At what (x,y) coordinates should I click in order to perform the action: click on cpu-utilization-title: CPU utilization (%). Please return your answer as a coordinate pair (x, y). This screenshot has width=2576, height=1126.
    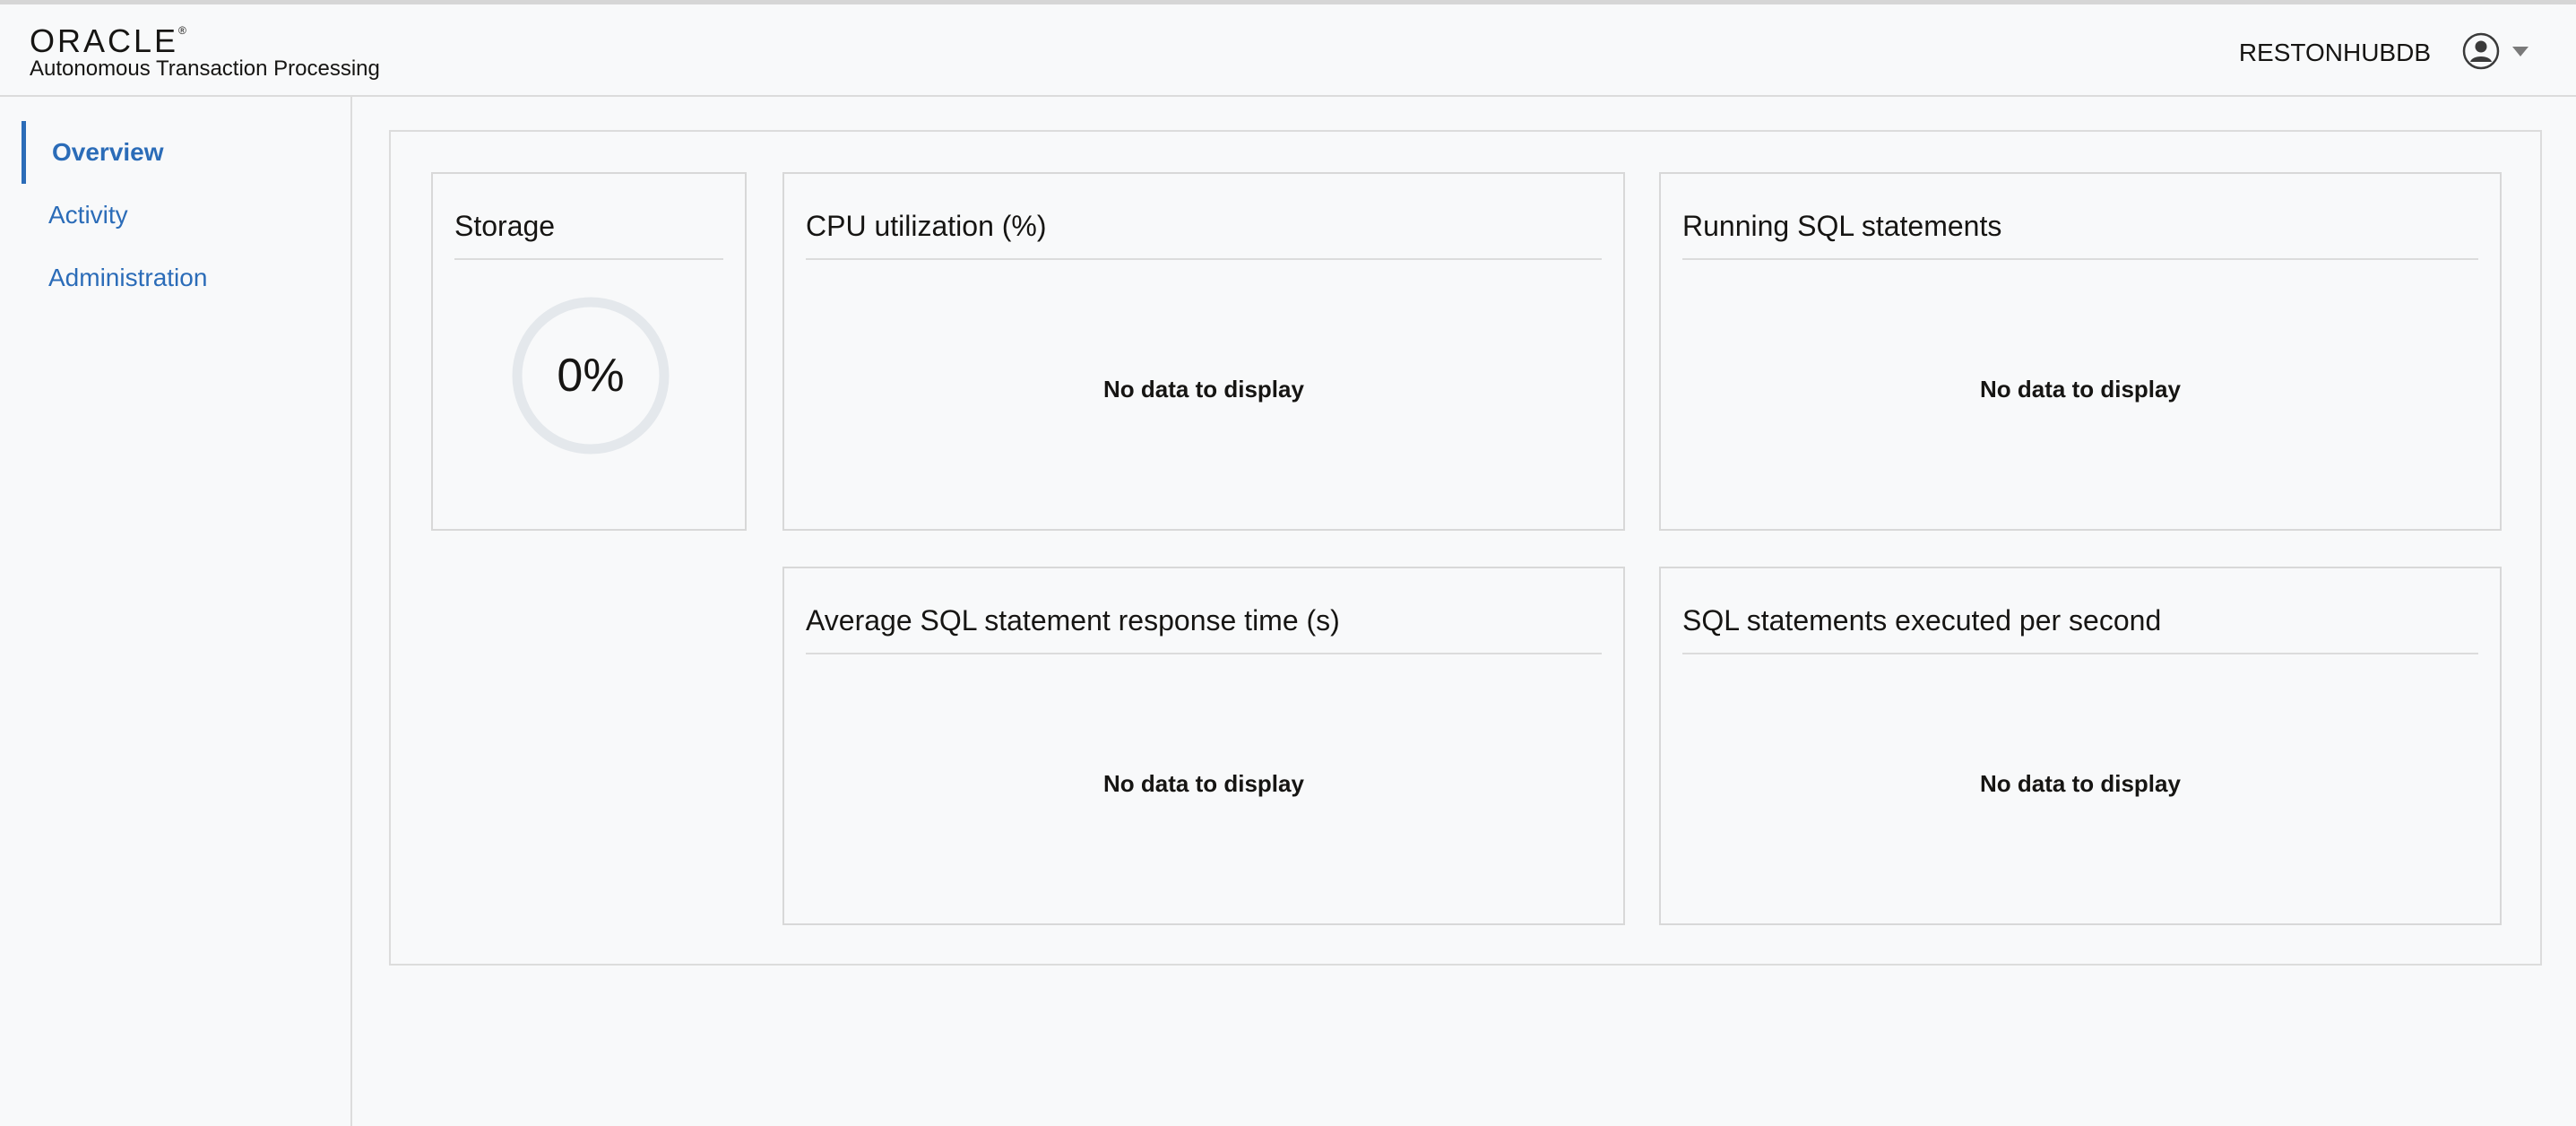
    Looking at the image, I should click on (1204, 235).